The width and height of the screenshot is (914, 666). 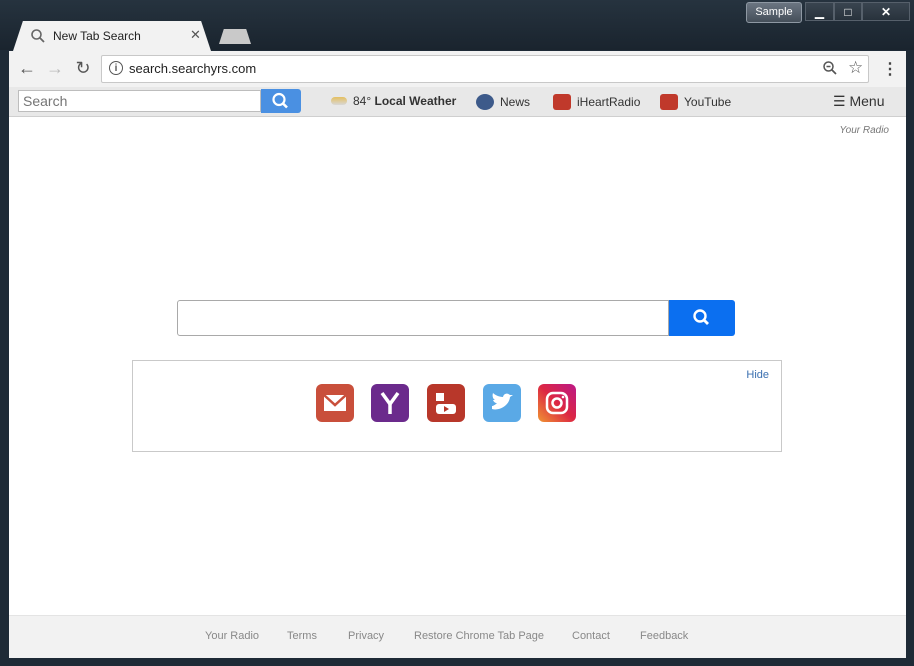 I want to click on instagram-tile-icon, so click(x=557, y=403).